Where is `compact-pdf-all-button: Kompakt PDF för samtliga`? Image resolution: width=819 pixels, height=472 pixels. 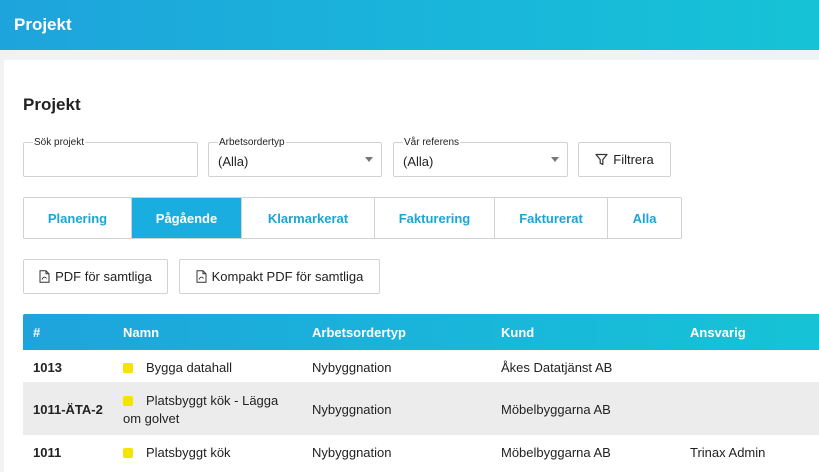 compact-pdf-all-button: Kompakt PDF för samtliga is located at coordinates (279, 276).